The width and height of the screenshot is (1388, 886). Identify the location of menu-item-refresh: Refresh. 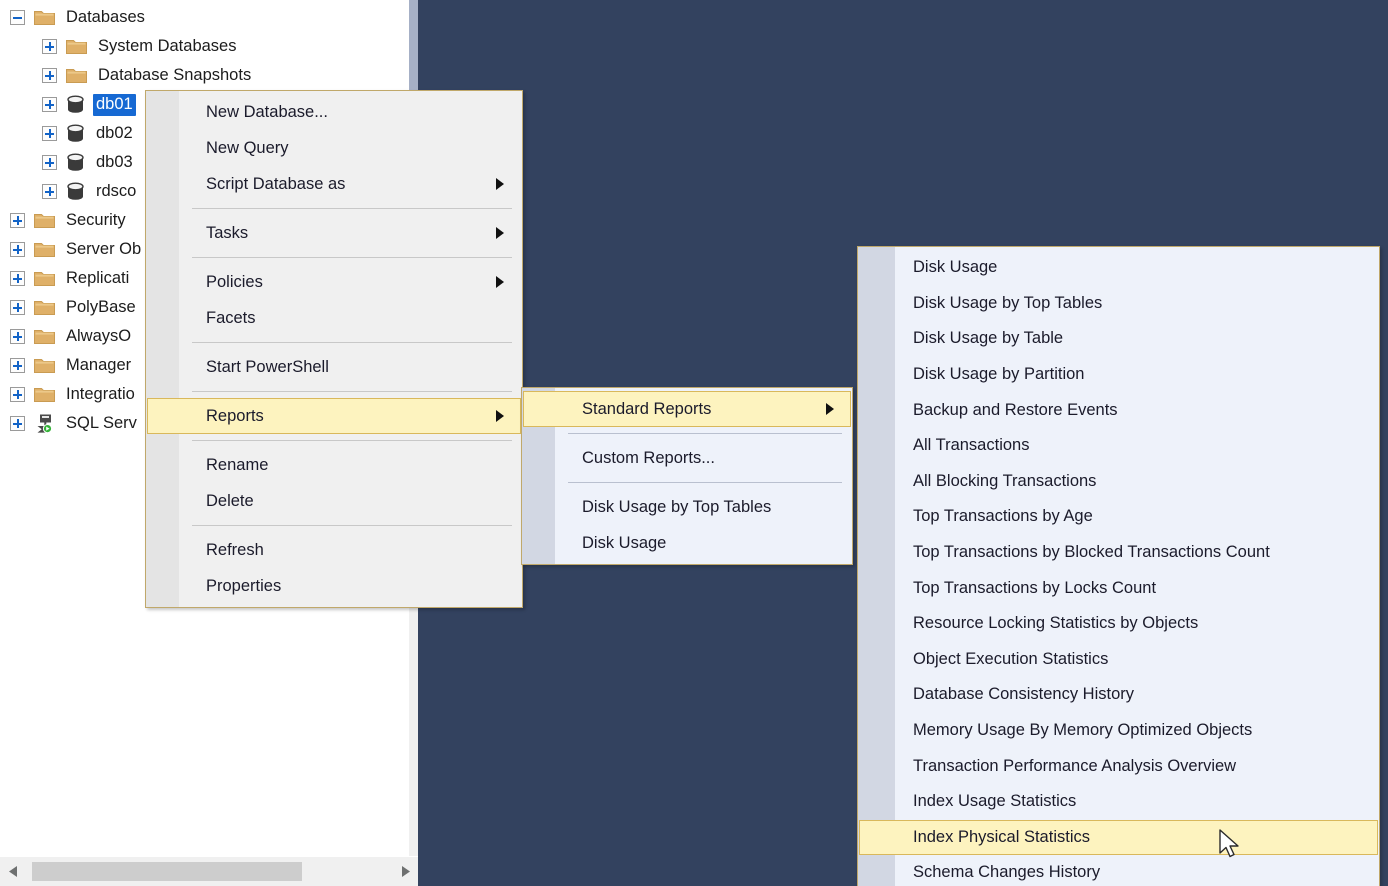
(334, 550).